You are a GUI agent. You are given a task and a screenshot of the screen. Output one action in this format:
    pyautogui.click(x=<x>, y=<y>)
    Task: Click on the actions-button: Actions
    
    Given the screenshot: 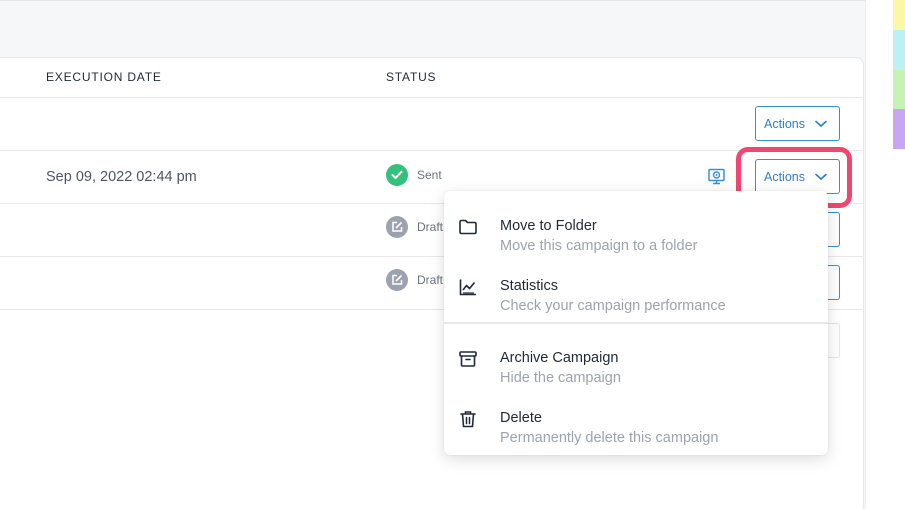 What is the action you would take?
    pyautogui.click(x=797, y=123)
    